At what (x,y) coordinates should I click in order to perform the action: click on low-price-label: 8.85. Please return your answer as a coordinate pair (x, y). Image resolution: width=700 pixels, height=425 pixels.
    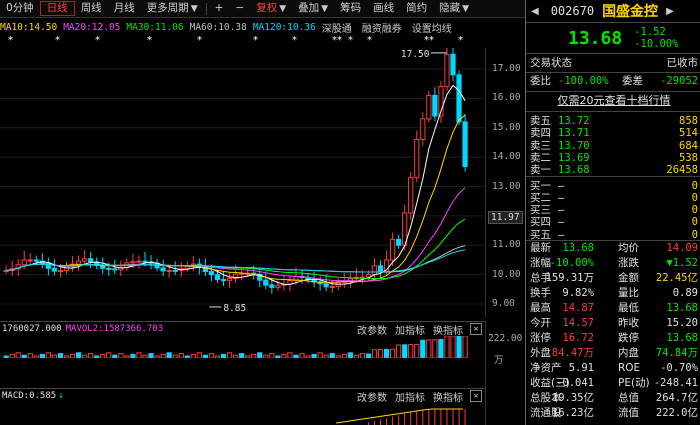
    Looking at the image, I should click on (234, 308).